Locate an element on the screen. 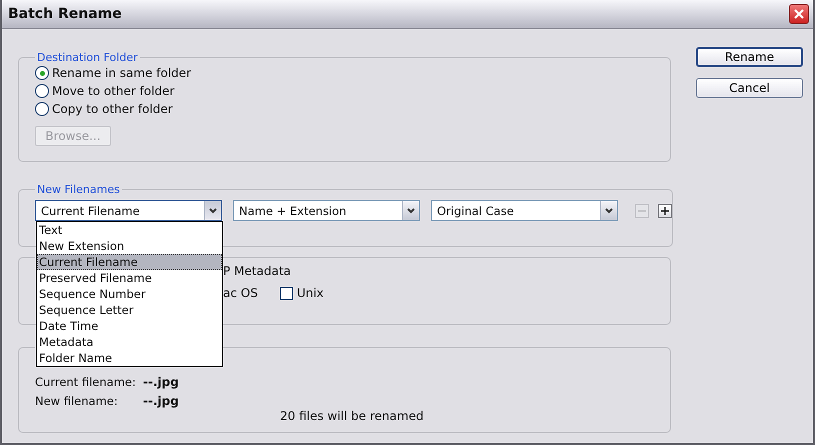 The height and width of the screenshot is (445, 815). list-item: Sequence Number is located at coordinates (129, 294).